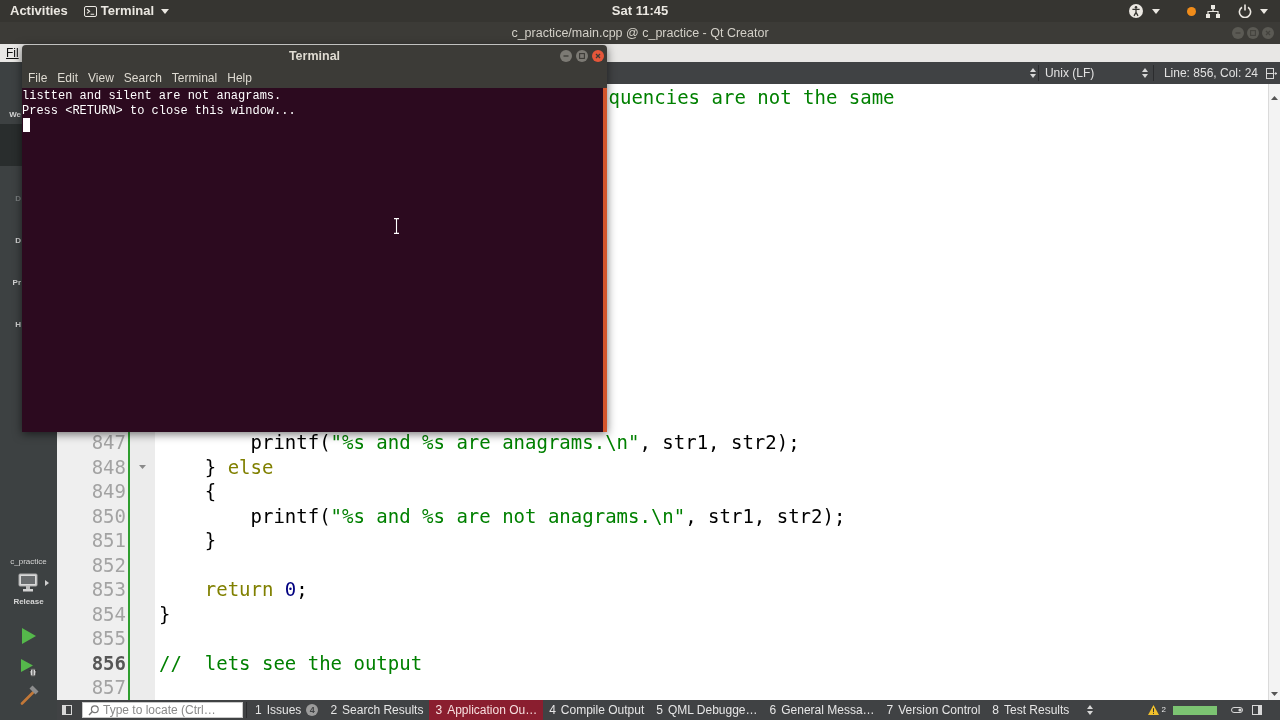 The width and height of the screenshot is (1280, 720). I want to click on hammer-icon, so click(28, 695).